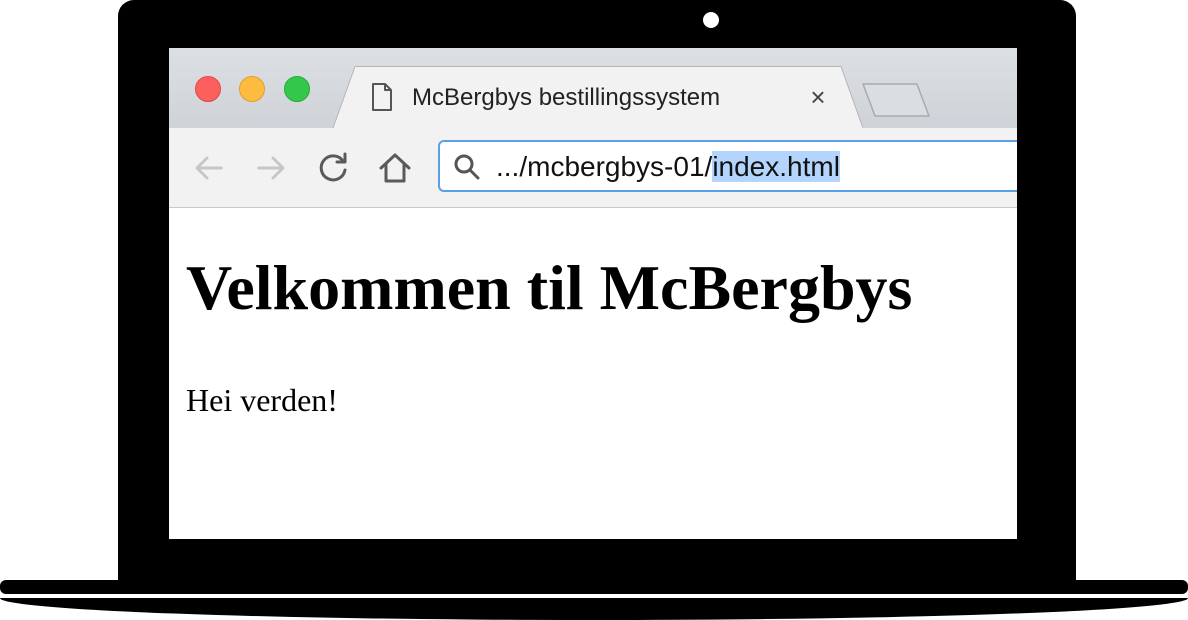 This screenshot has width=1188, height=620. What do you see at coordinates (209, 168) in the screenshot?
I see `arrow-left-icon` at bounding box center [209, 168].